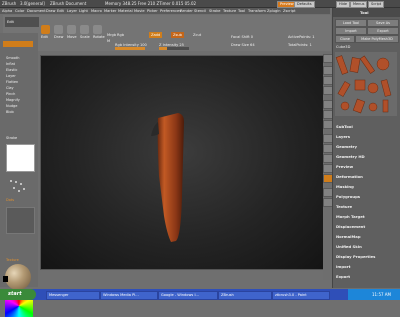 The image size is (400, 317). I want to click on menu-preview: Preview, so click(344, 166).